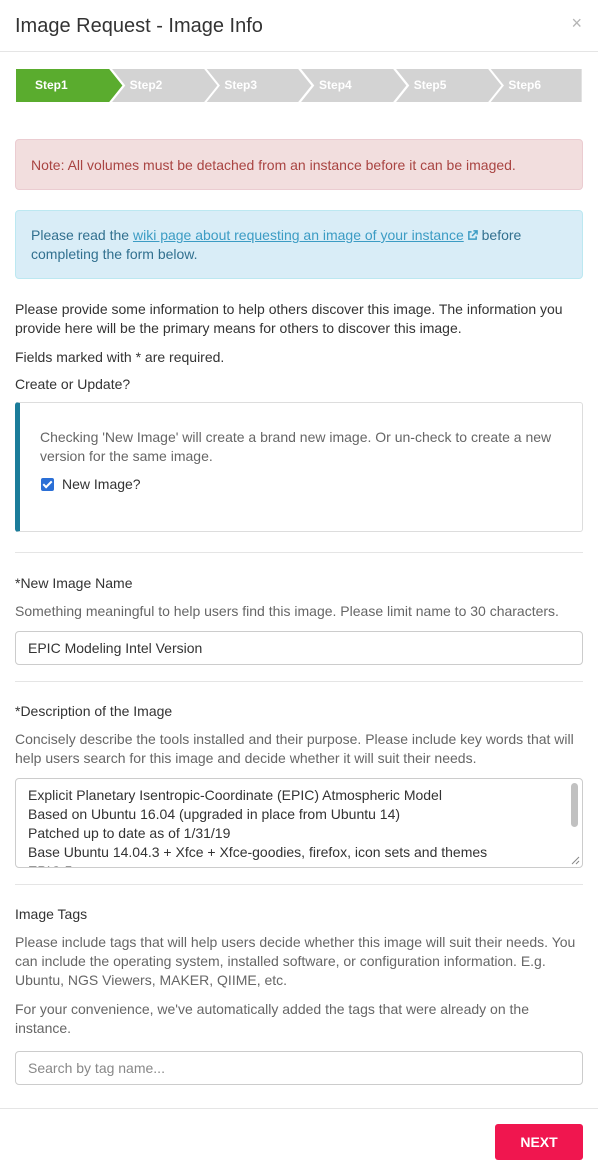 This screenshot has height=1174, width=598. What do you see at coordinates (574, 805) in the screenshot?
I see `textarea-scrollbar` at bounding box center [574, 805].